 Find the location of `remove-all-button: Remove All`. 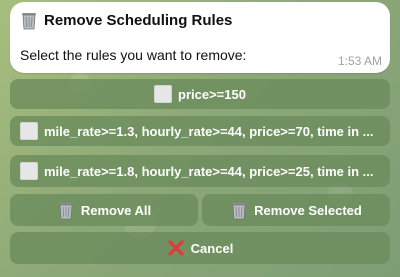

remove-all-button: Remove All is located at coordinates (104, 210).